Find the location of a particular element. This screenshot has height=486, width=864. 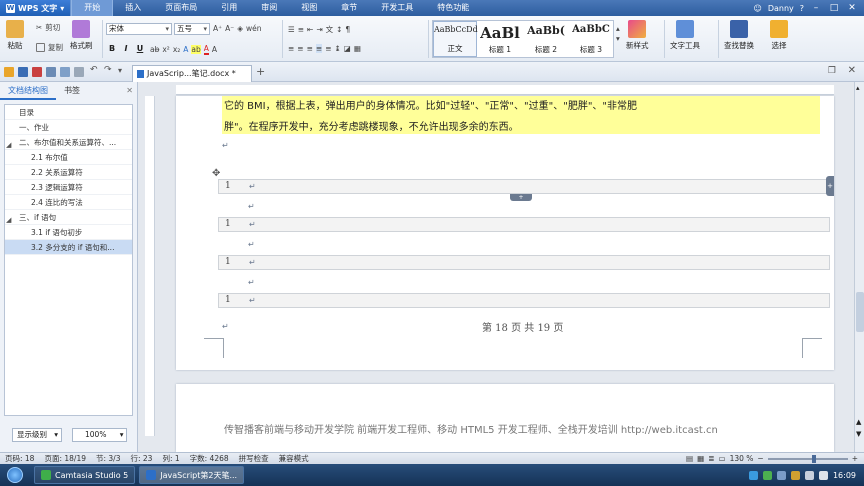

format-painter-button: 格式刷 is located at coordinates (81, 35).